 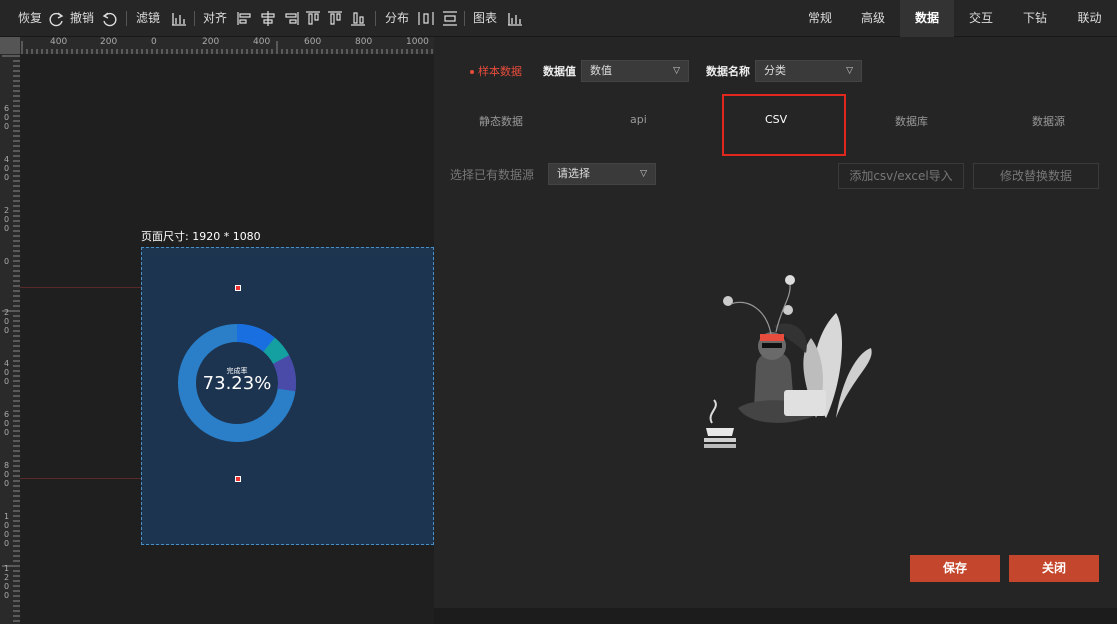 I want to click on tab-linkage: 联动, so click(x=1089, y=18).